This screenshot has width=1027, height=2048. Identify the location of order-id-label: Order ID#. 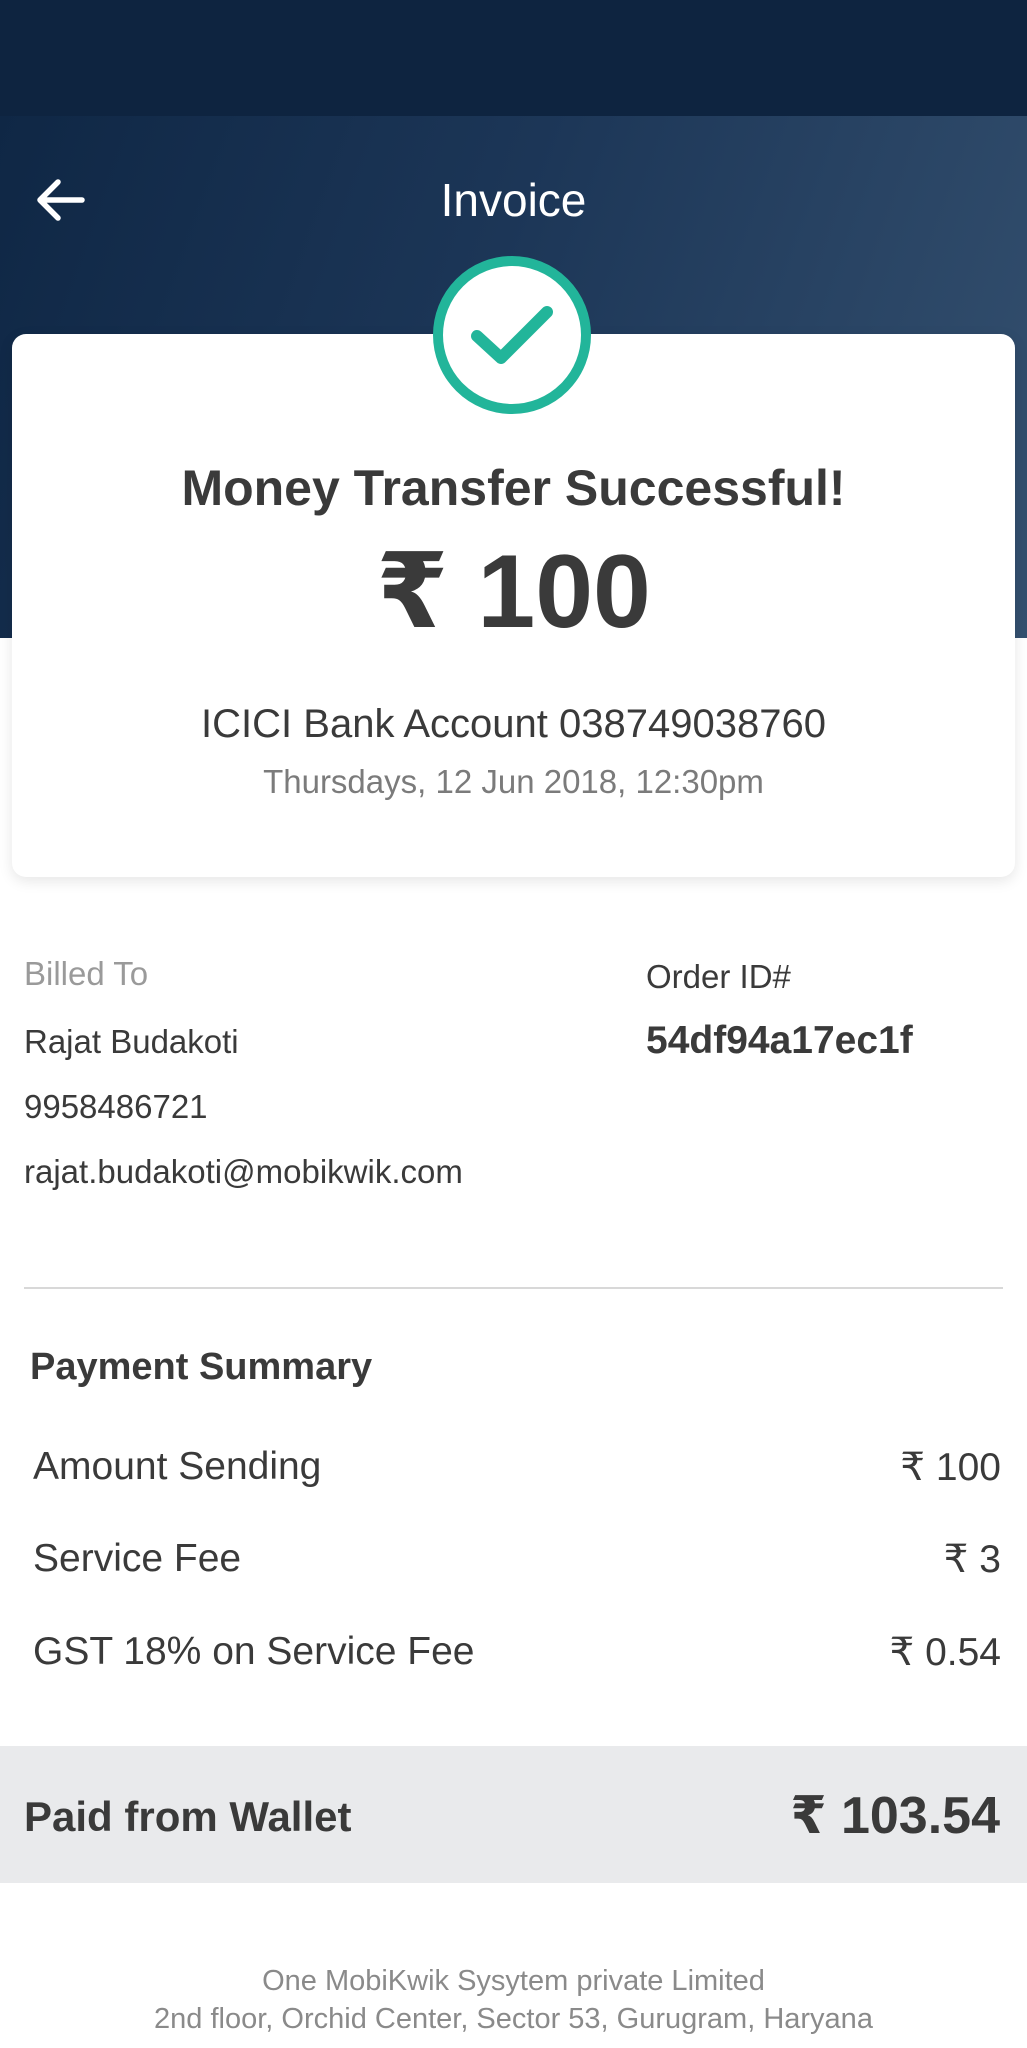
(718, 976).